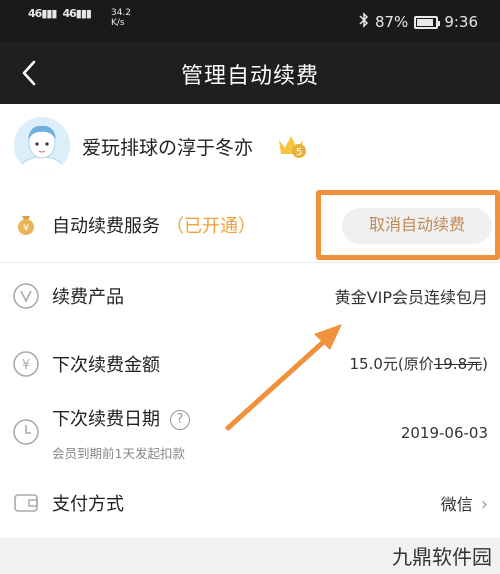 The image size is (500, 574). Describe the element at coordinates (283, 377) in the screenshot. I see `annotation-arrow` at that location.